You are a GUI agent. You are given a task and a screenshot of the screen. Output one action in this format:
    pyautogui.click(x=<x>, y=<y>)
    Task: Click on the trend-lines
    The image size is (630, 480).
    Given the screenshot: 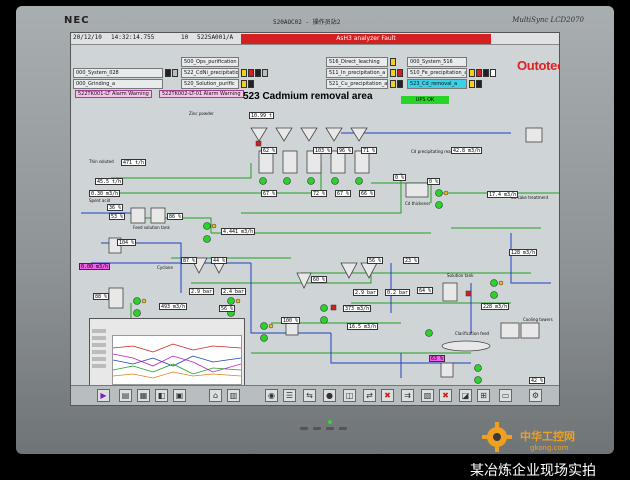 What is the action you would take?
    pyautogui.click(x=177, y=361)
    